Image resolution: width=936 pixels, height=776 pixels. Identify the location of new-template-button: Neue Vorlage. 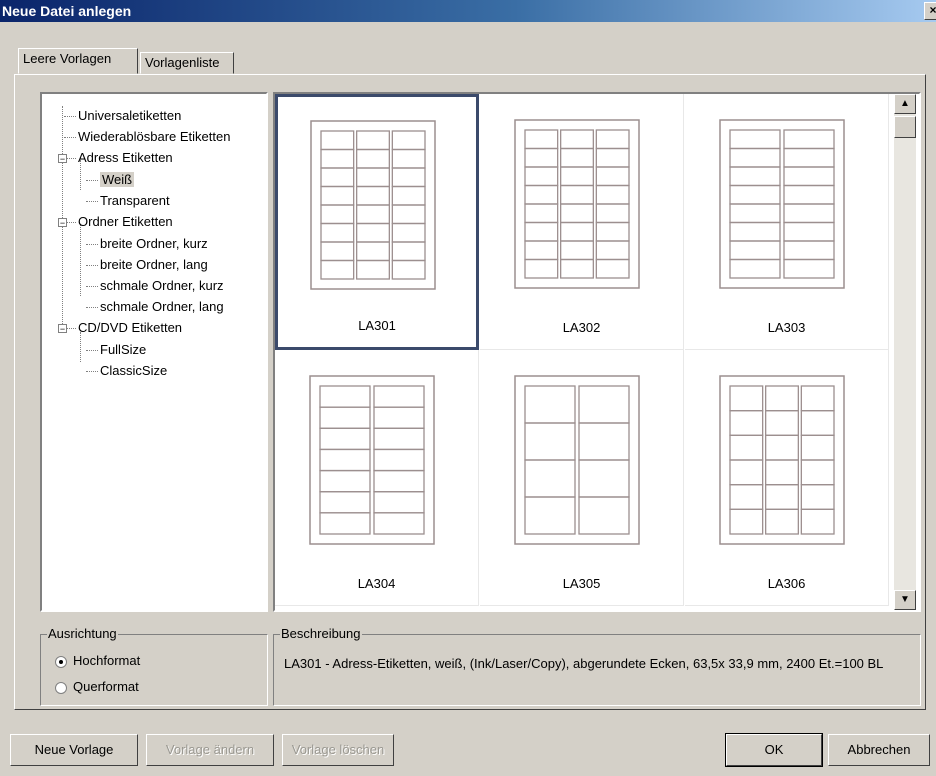
(74, 750).